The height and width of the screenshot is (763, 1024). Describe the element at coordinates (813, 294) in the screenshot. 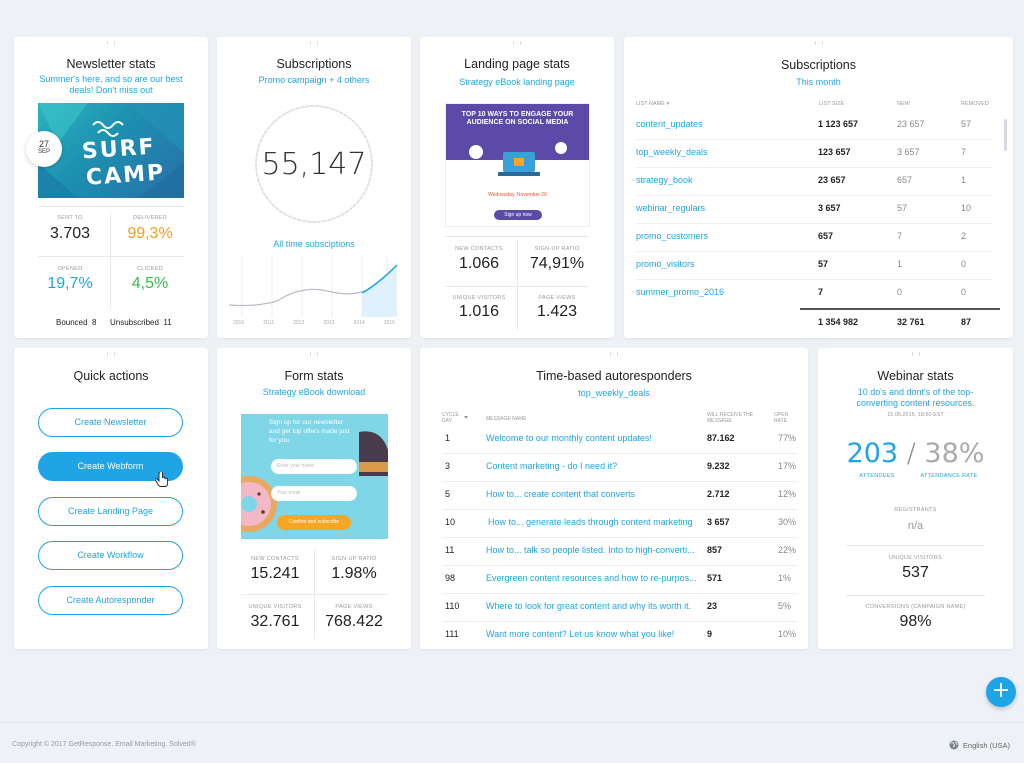

I see `table-row: summer_promo_2016 7 0 0` at that location.